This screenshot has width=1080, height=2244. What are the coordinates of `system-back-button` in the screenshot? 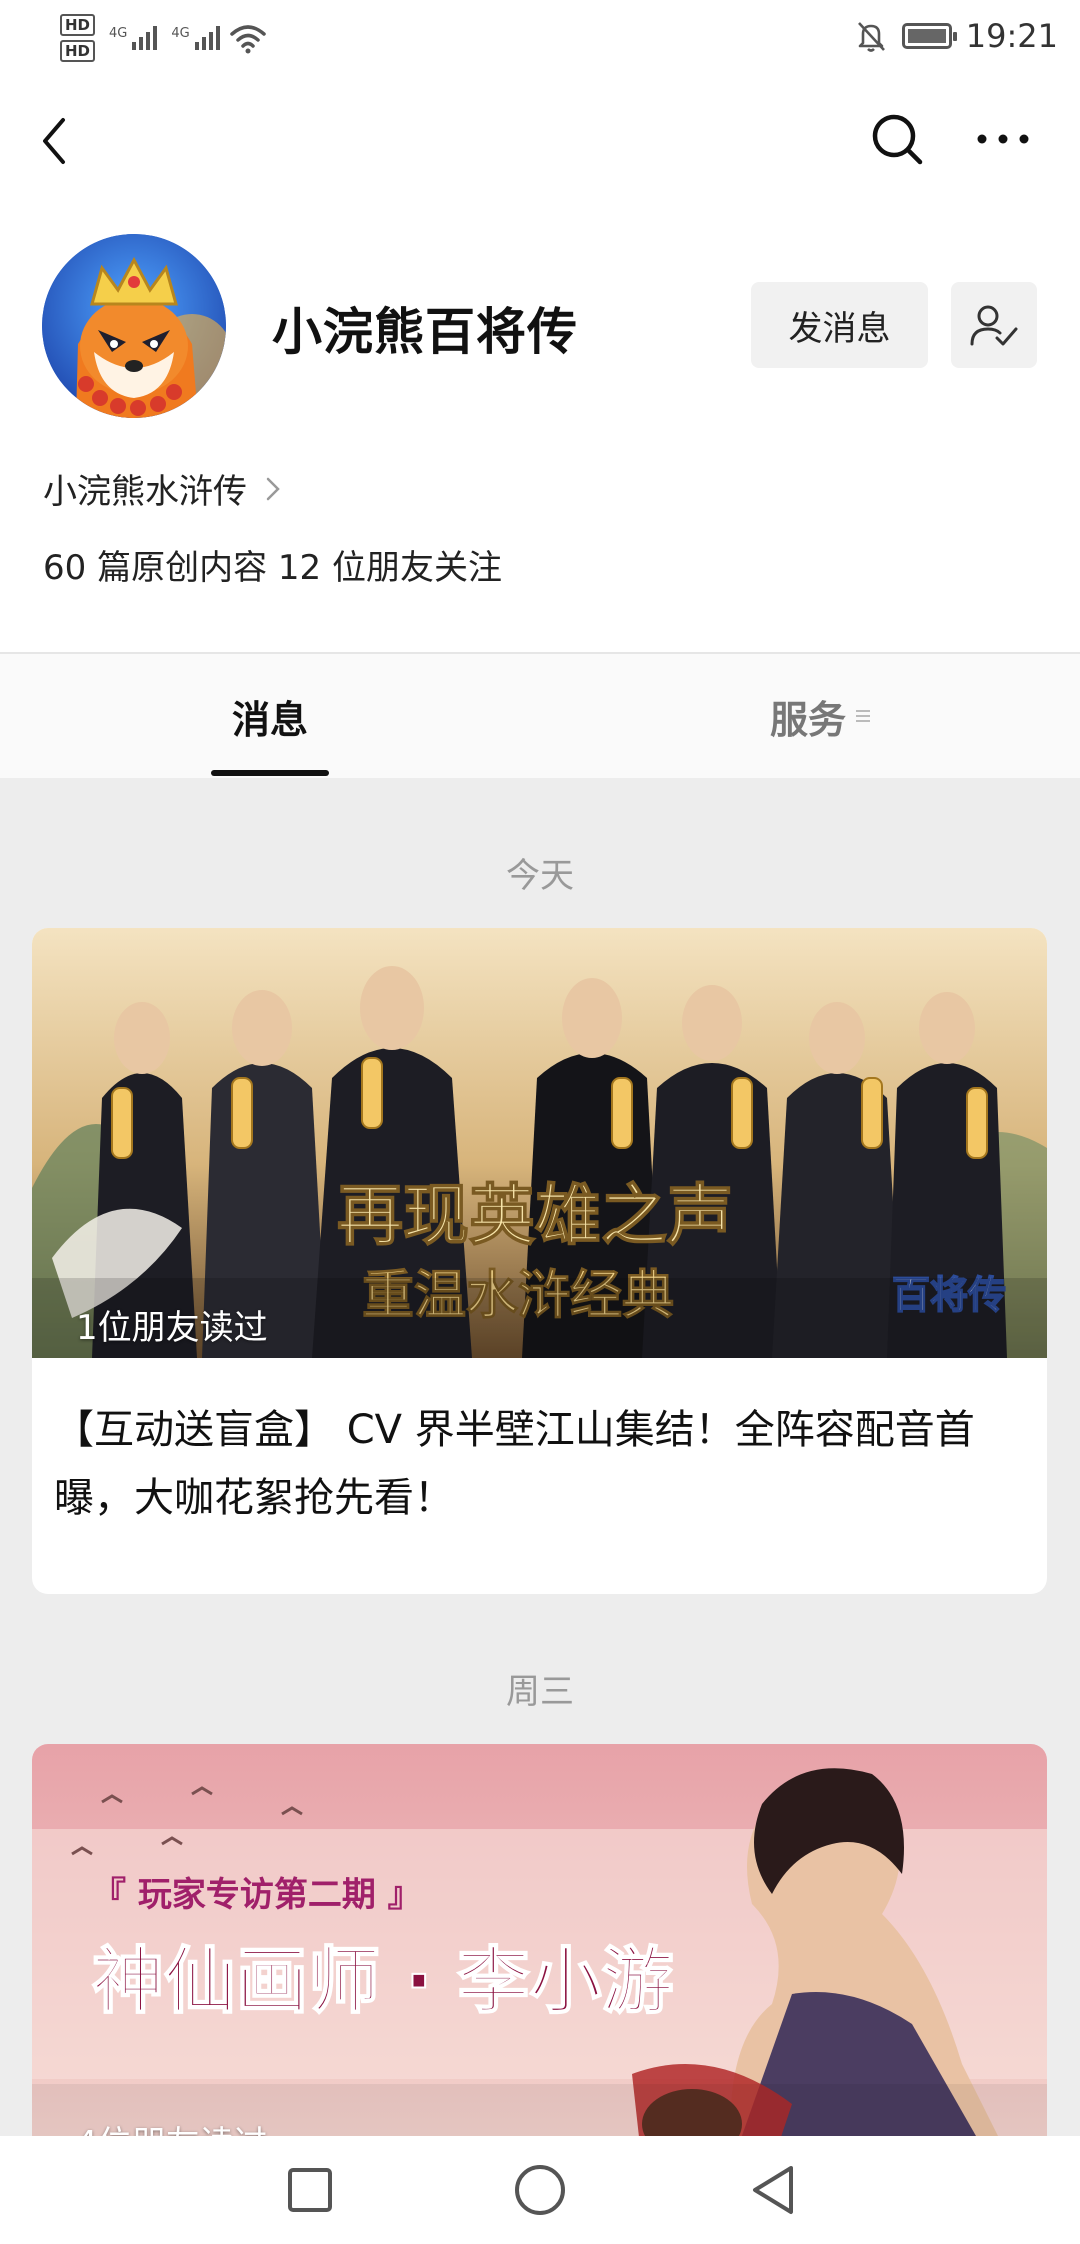 It's located at (772, 2190).